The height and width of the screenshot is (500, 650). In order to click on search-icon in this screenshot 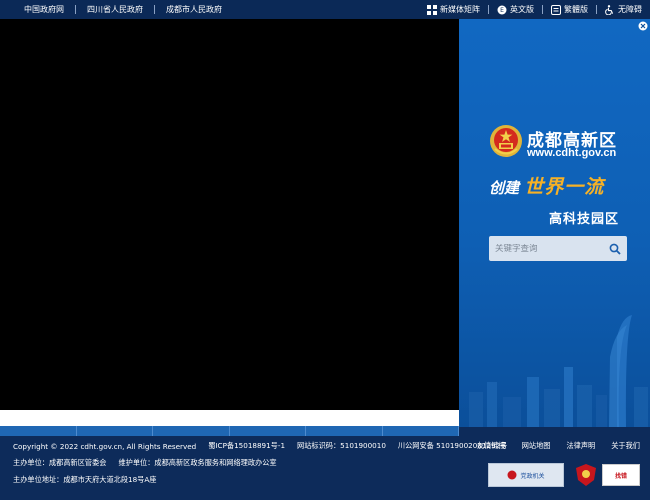, I will do `click(615, 249)`.